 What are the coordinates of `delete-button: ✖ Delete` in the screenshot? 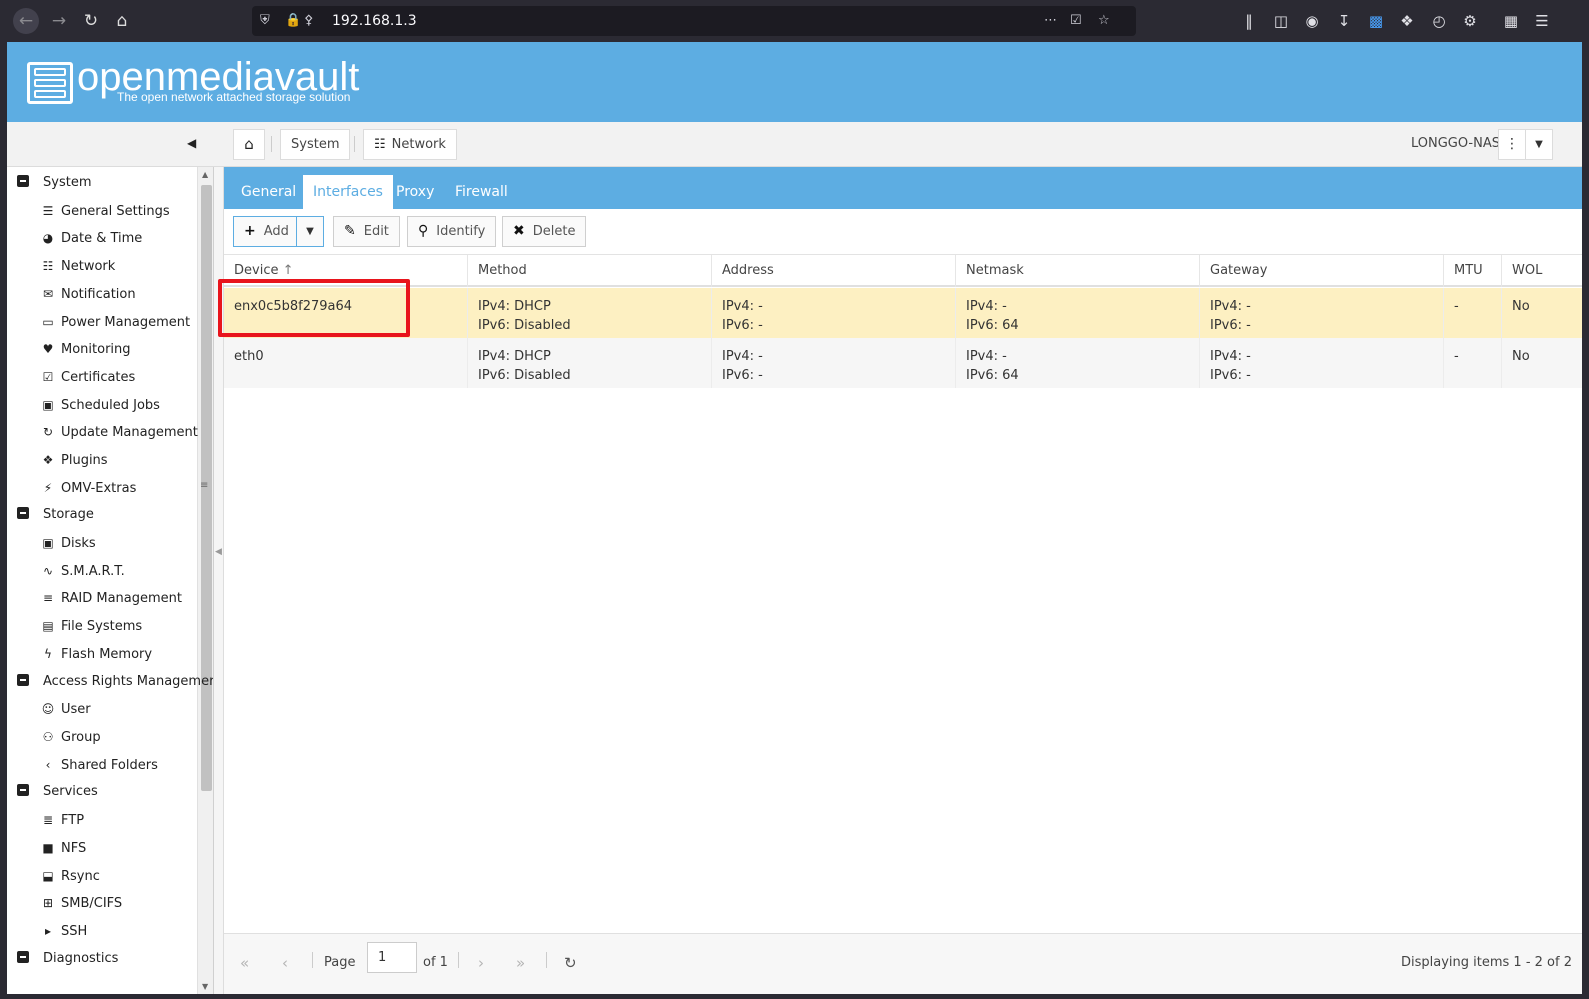 It's located at (544, 231).